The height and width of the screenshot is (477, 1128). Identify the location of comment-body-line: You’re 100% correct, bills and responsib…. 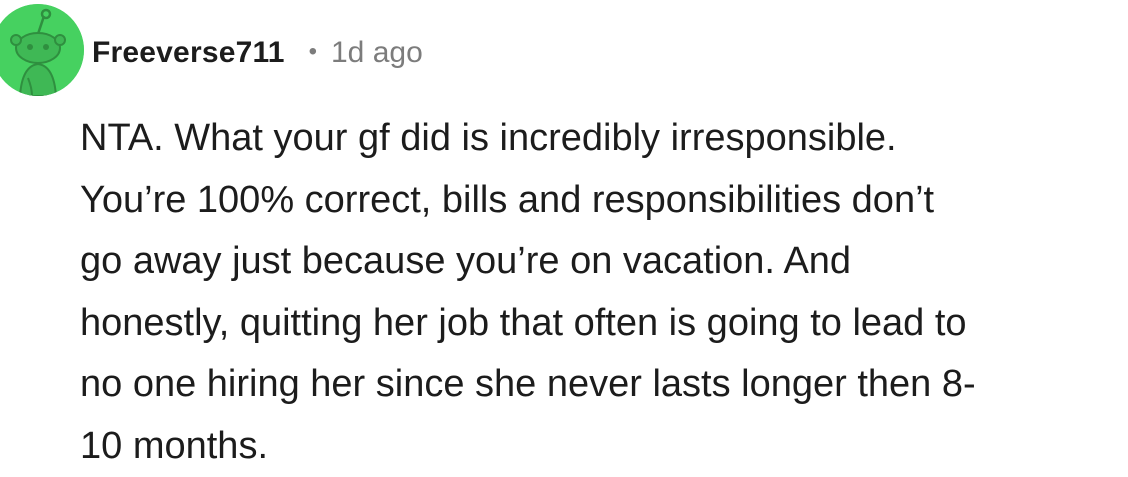
(507, 199).